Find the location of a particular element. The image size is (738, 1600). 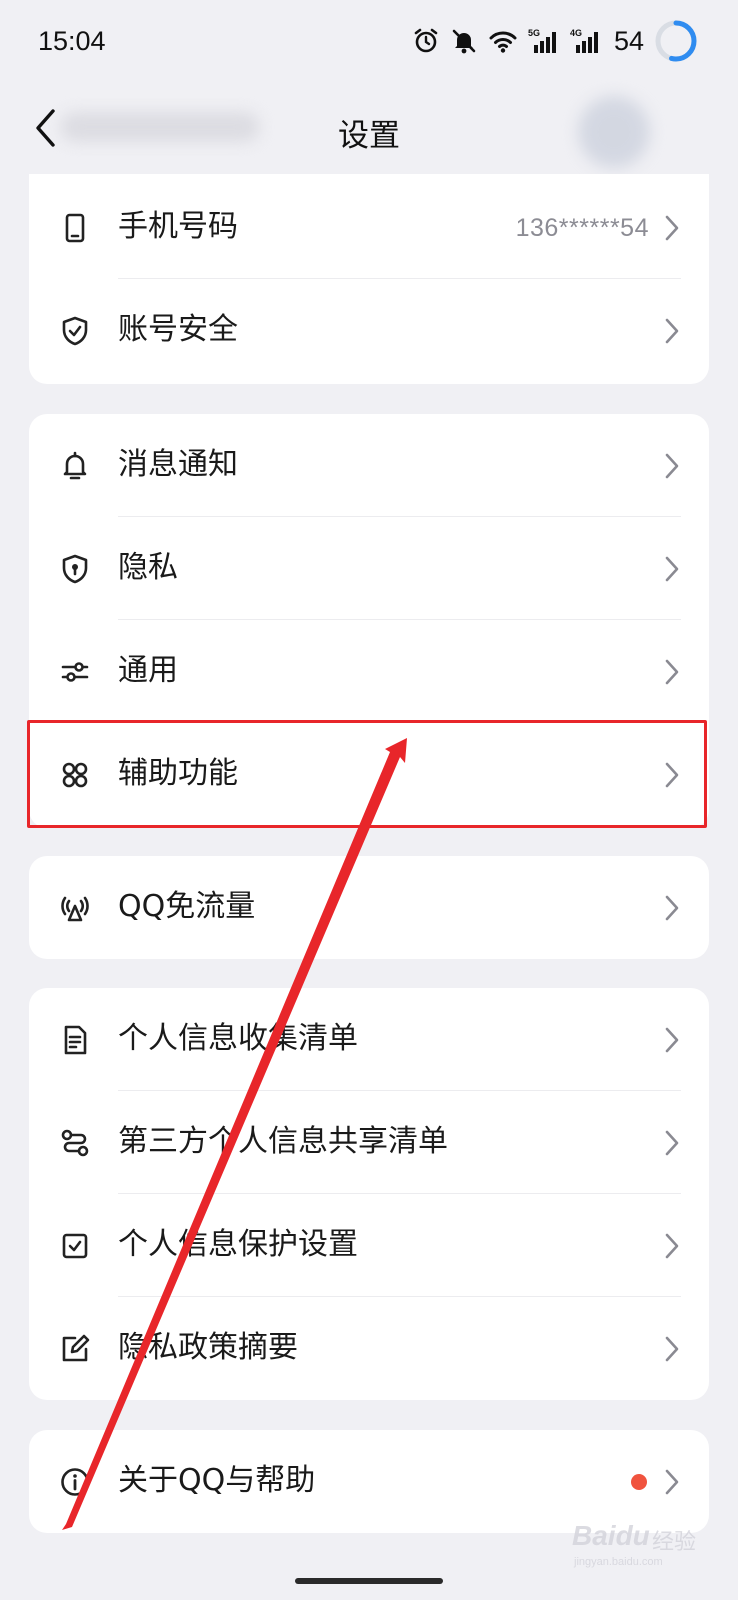

settings-item-label: 账号安全 is located at coordinates (178, 329).